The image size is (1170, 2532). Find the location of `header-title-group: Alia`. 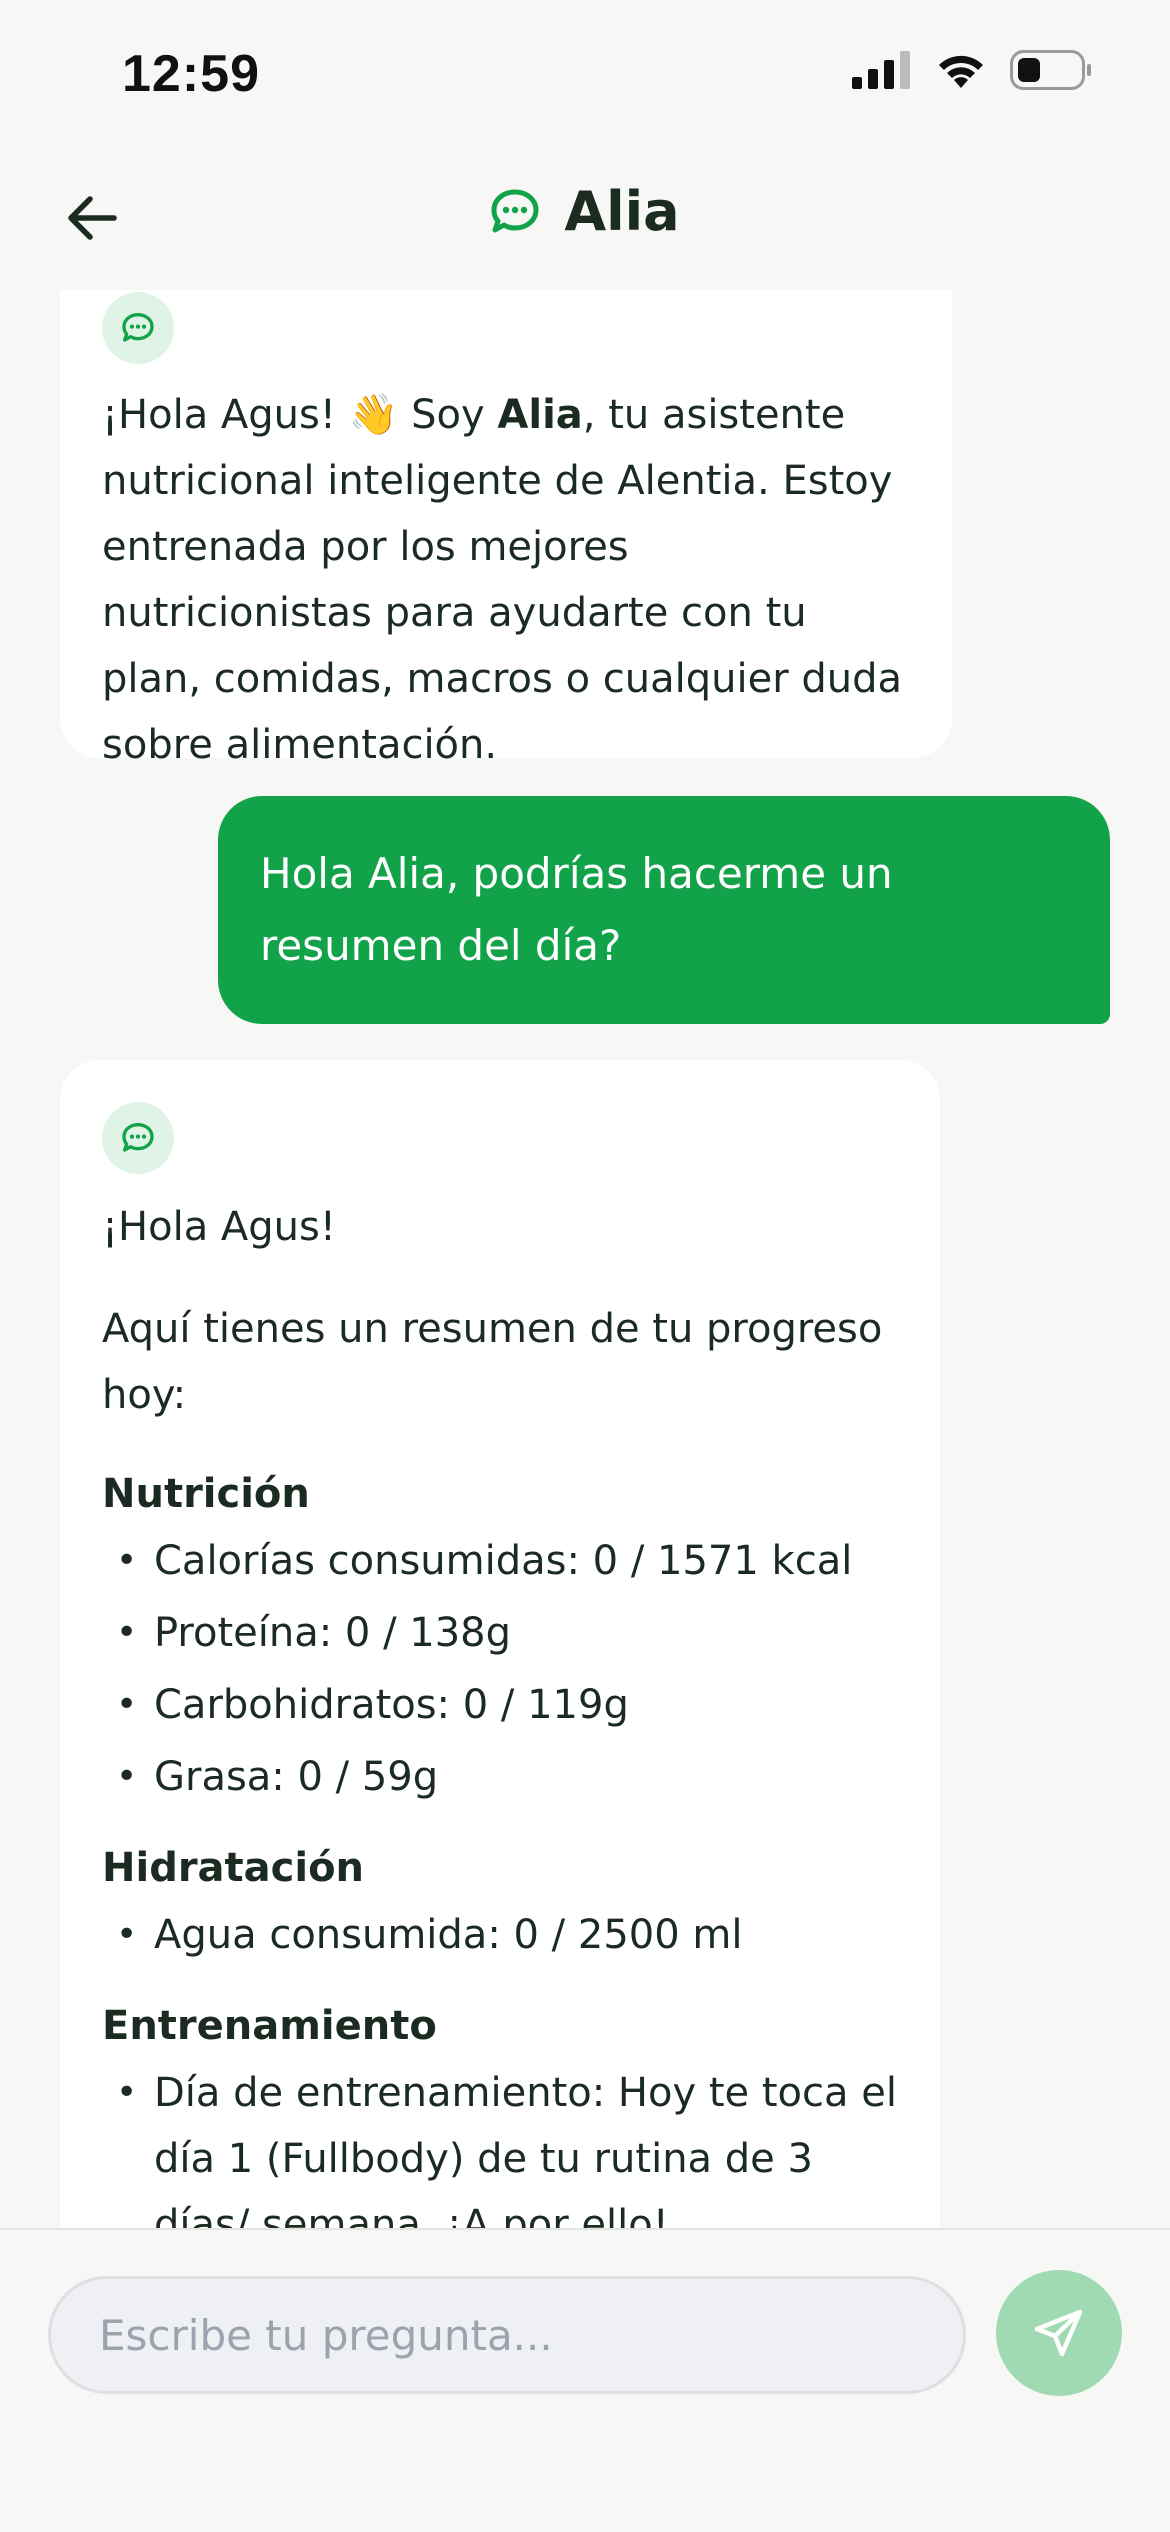

header-title-group: Alia is located at coordinates (585, 211).